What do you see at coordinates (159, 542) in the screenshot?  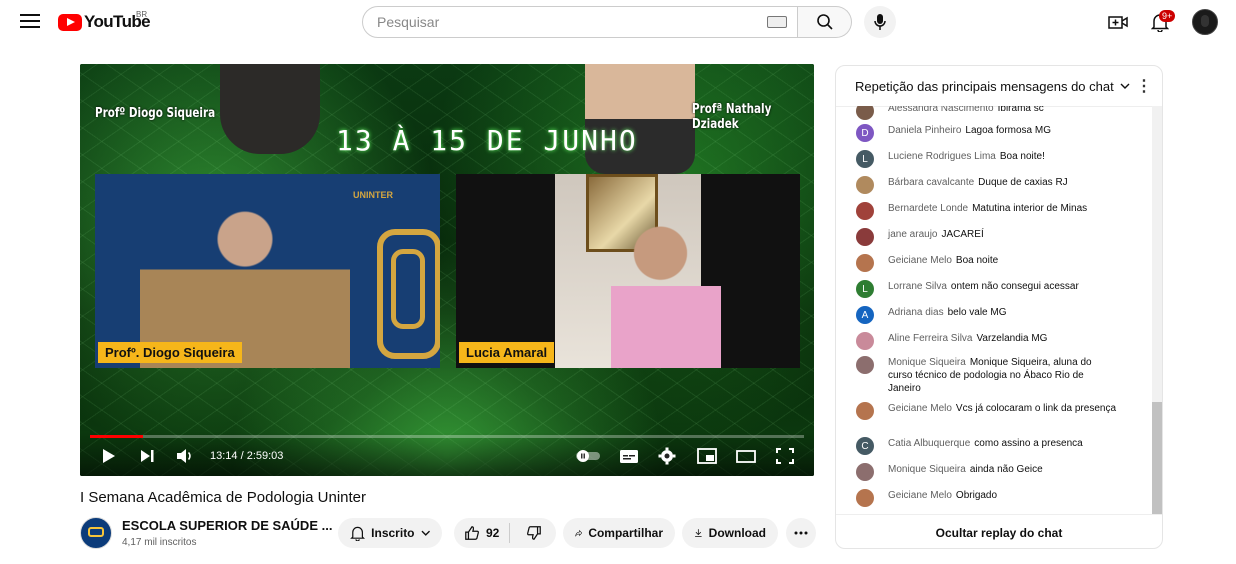 I see `subscriber-count: 4,17 mil inscritos` at bounding box center [159, 542].